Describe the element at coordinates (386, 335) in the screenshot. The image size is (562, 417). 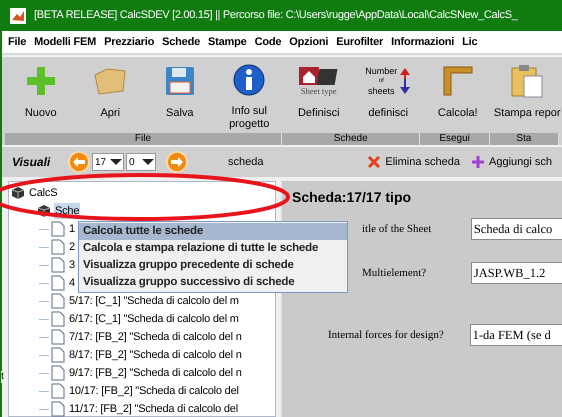
I see `field-label: Internal forces for design?` at that location.